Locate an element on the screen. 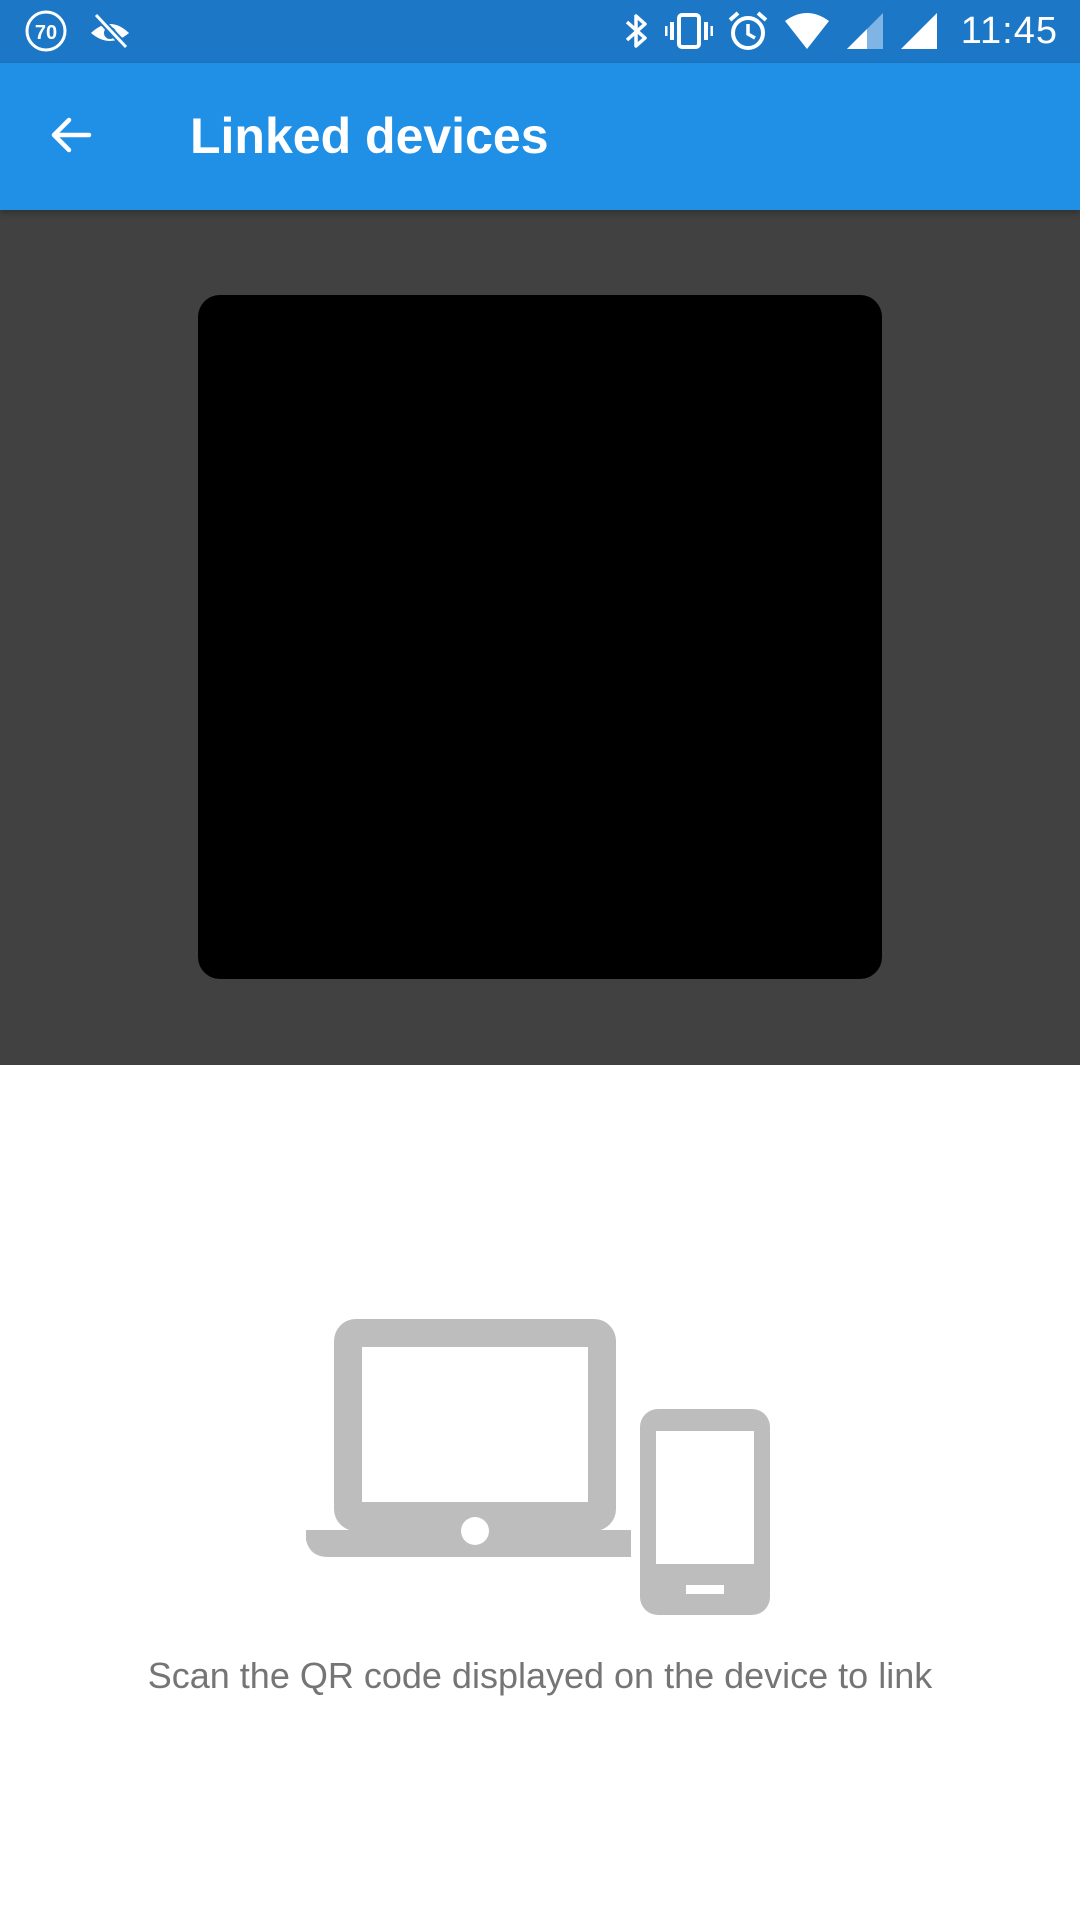 The width and height of the screenshot is (1080, 1920). speed-limit-badge-icon: 70 is located at coordinates (46, 31).